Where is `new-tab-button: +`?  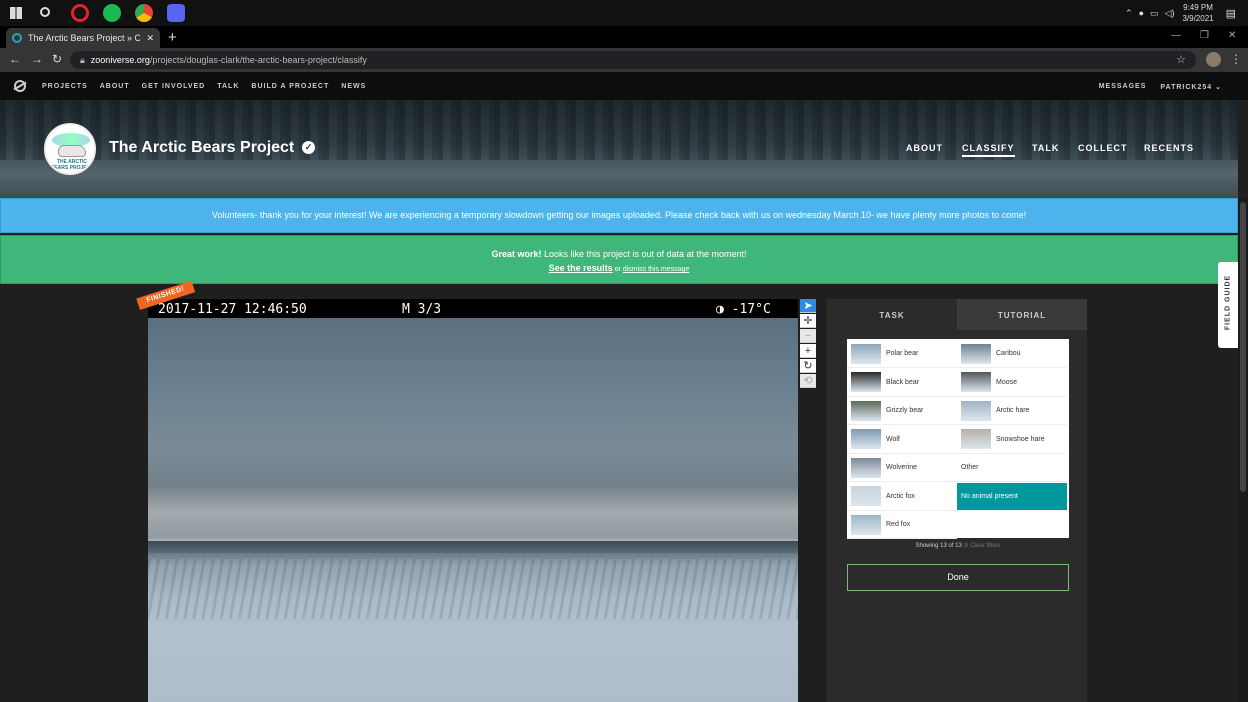 new-tab-button: + is located at coordinates (172, 37).